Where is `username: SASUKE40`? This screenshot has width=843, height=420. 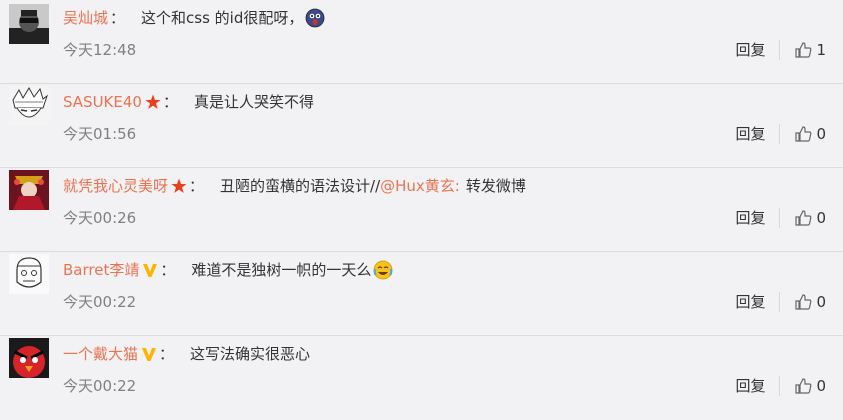 username: SASUKE40 is located at coordinates (102, 102).